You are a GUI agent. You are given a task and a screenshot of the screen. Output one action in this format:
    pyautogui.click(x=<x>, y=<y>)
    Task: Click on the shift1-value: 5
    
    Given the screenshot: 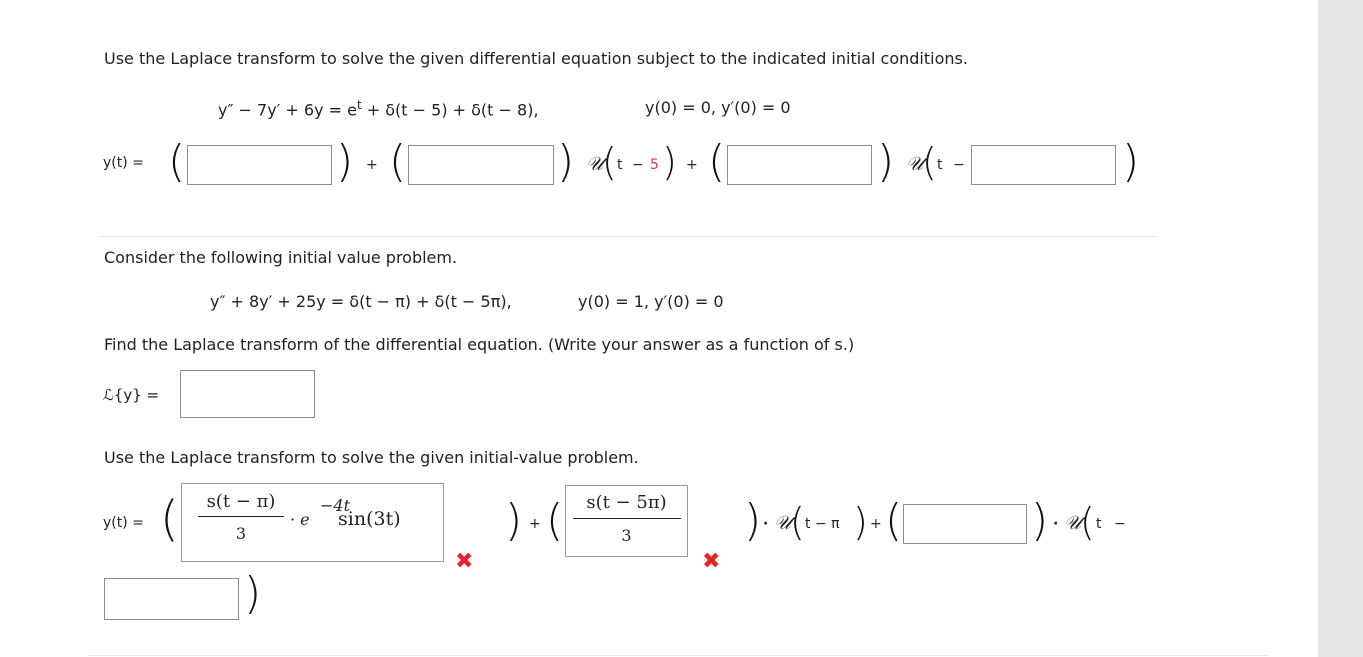 What is the action you would take?
    pyautogui.click(x=654, y=165)
    